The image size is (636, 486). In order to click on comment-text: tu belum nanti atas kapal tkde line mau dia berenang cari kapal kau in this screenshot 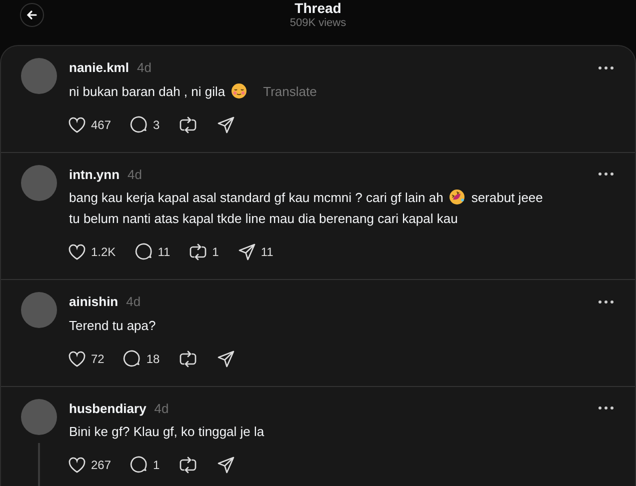, I will do `click(263, 218)`.